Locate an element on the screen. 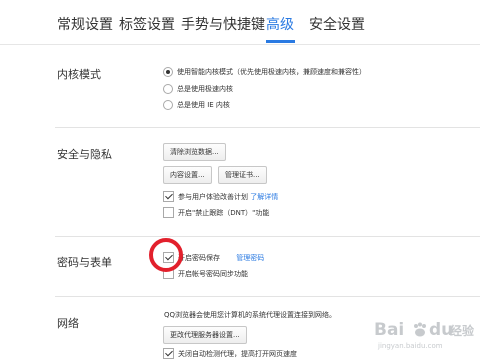 This screenshot has width=480, height=362. experience-plan-label: 参与用户体验改善计划 is located at coordinates (213, 197).